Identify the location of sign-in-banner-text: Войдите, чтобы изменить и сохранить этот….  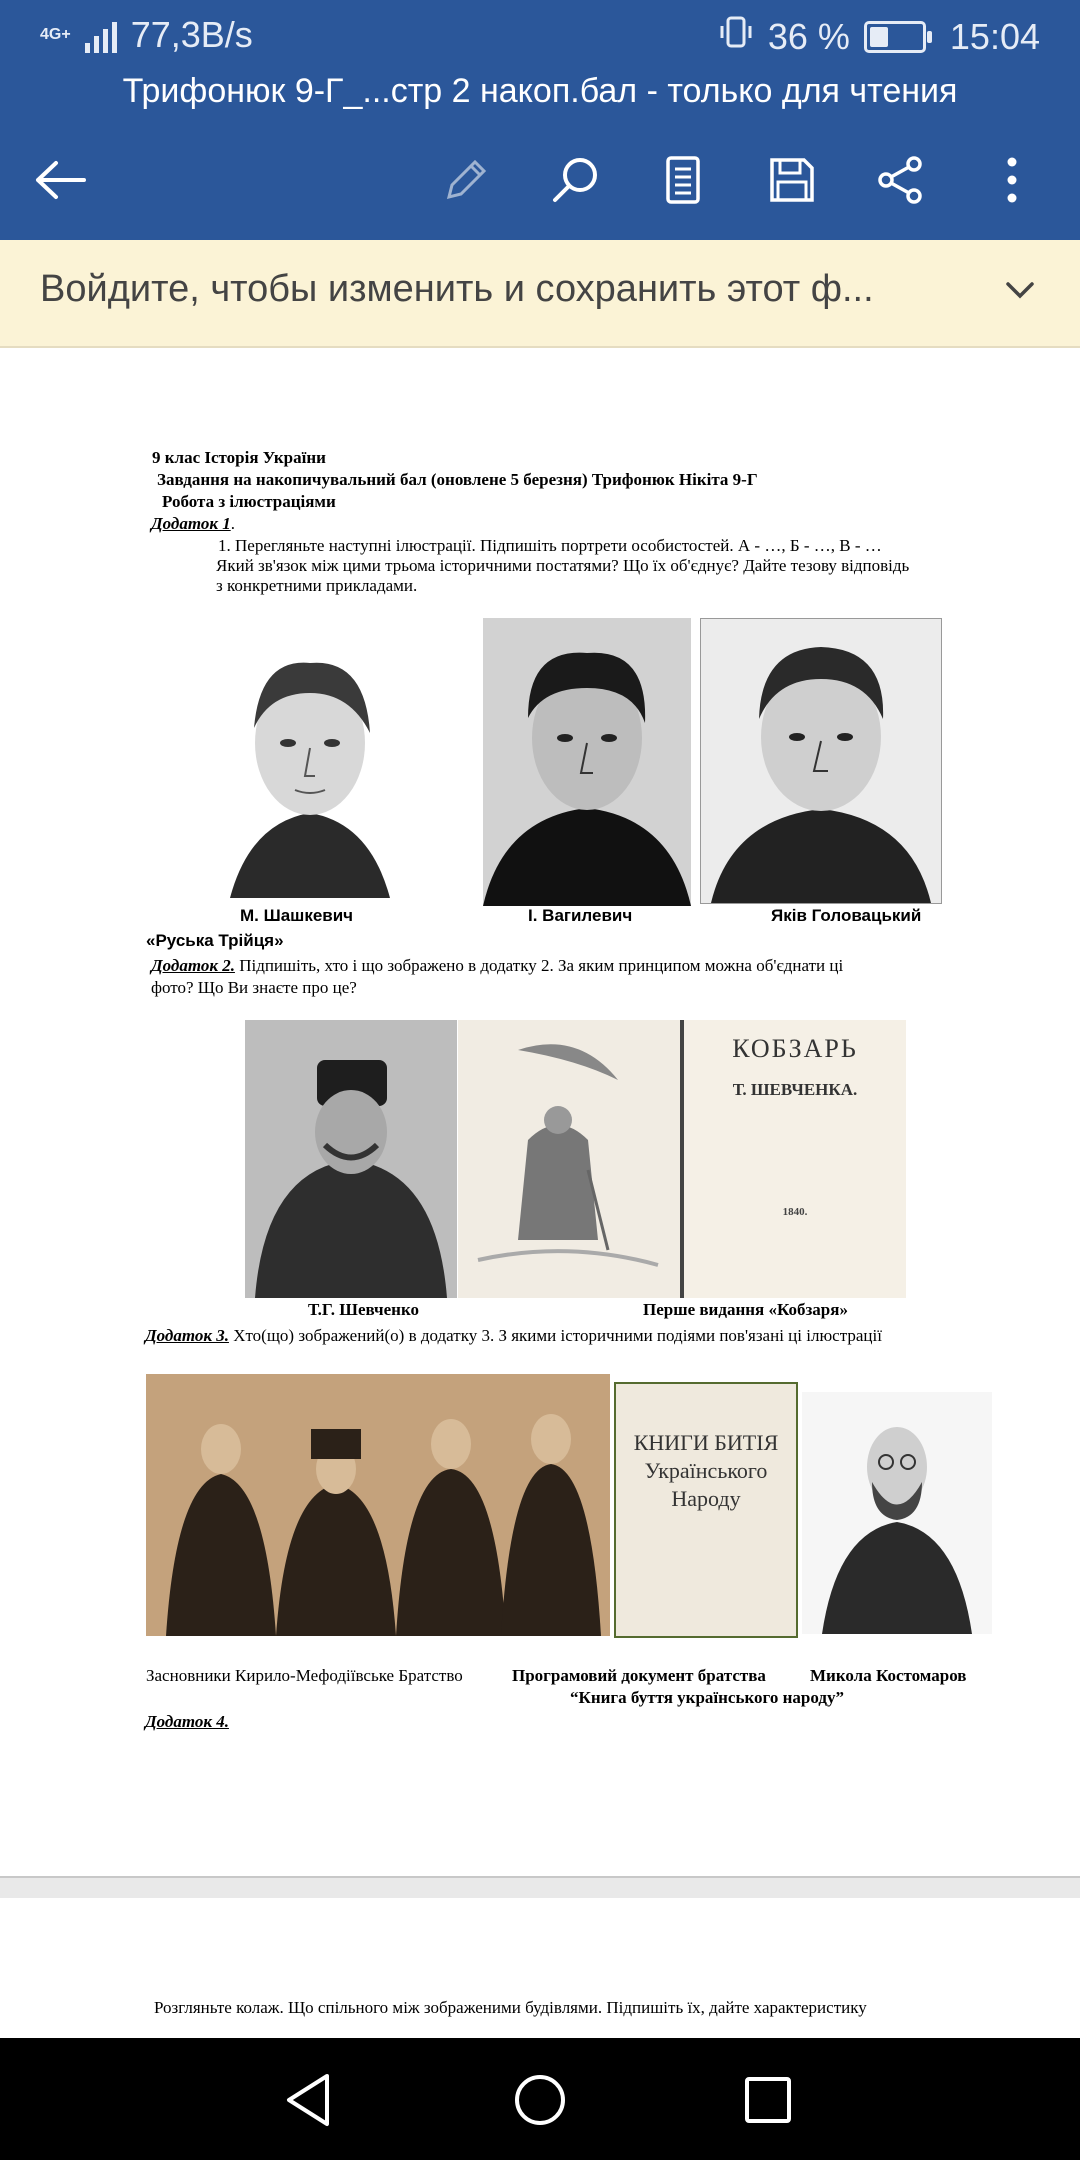
(457, 289).